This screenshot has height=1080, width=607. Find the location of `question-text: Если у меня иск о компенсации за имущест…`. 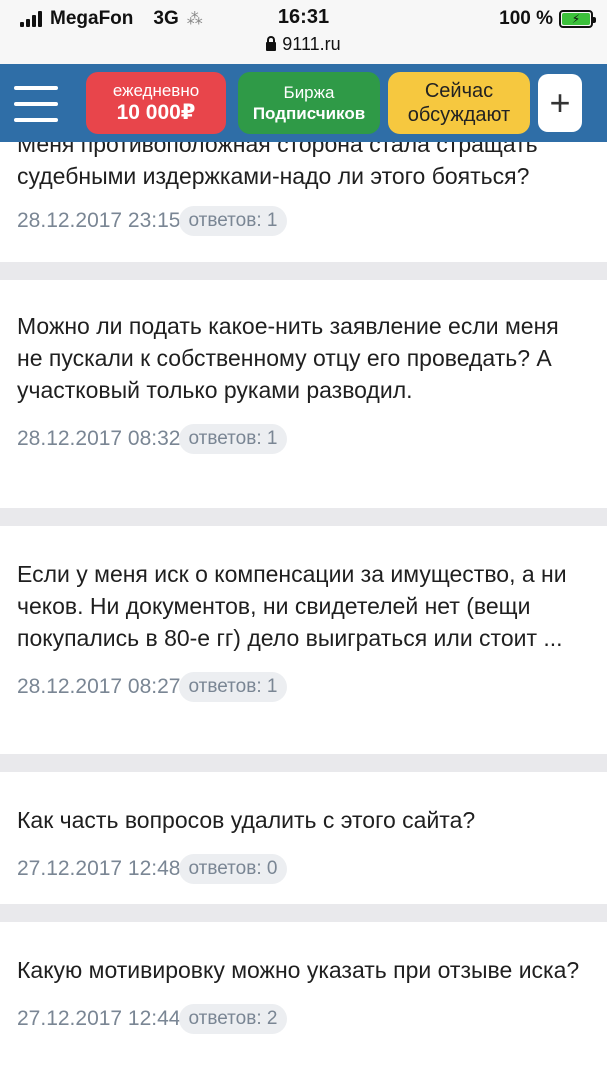

question-text: Если у меня иск о компенсации за имущест… is located at coordinates (302, 606).